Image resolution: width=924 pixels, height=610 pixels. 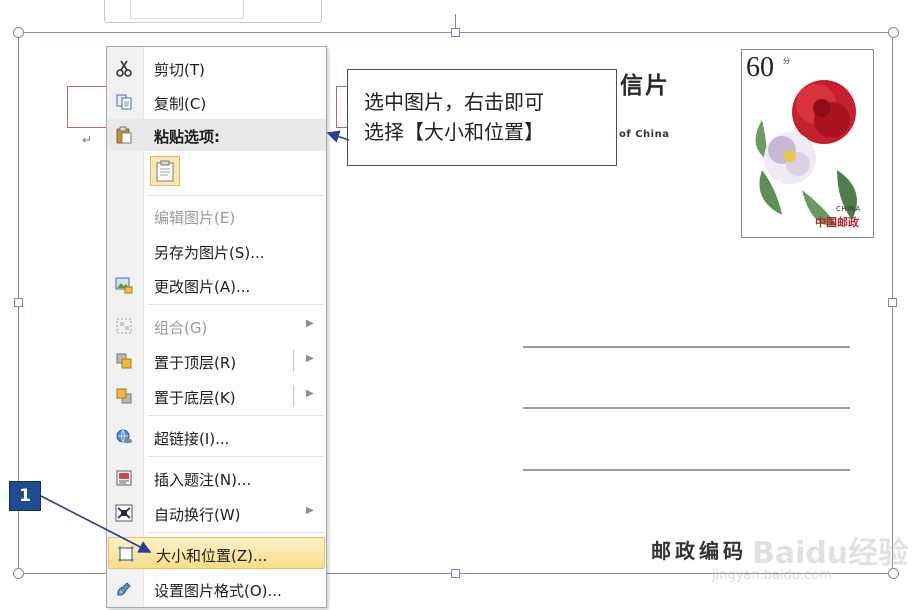 I want to click on step-arrow, so click(x=96, y=524).